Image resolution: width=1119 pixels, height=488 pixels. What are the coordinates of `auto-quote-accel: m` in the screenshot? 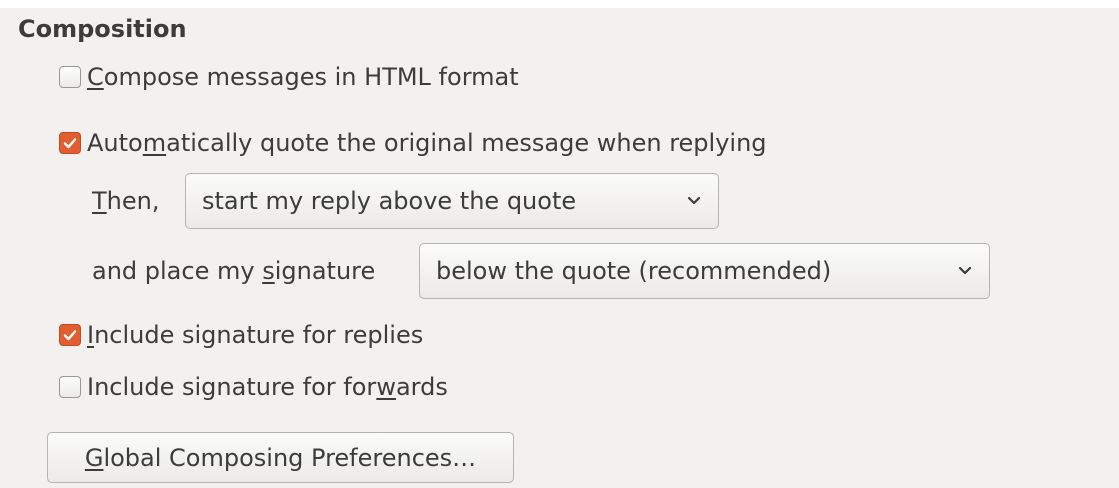 It's located at (154, 143).